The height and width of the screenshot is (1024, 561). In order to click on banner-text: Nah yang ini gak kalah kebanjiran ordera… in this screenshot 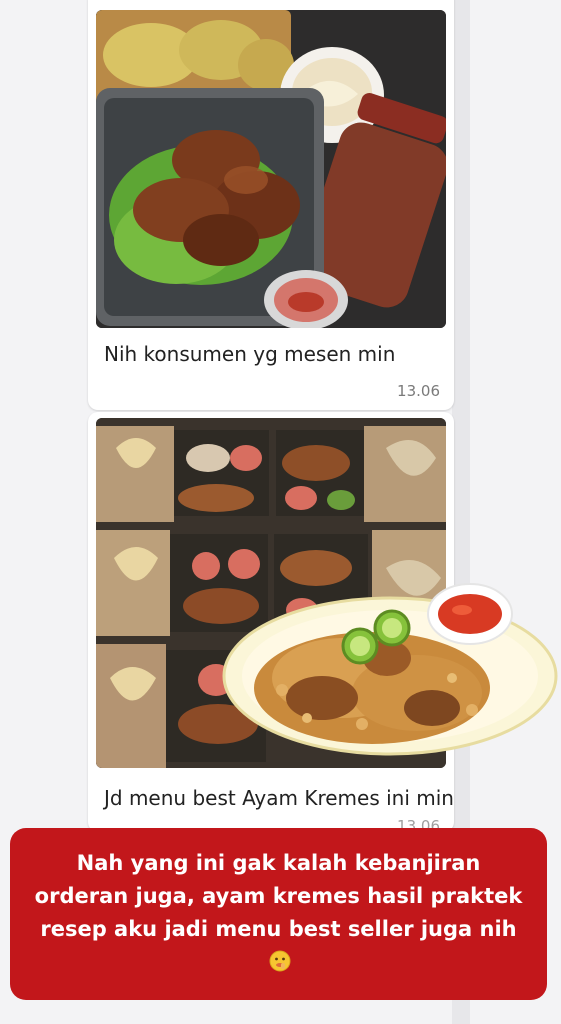, I will do `click(278, 895)`.